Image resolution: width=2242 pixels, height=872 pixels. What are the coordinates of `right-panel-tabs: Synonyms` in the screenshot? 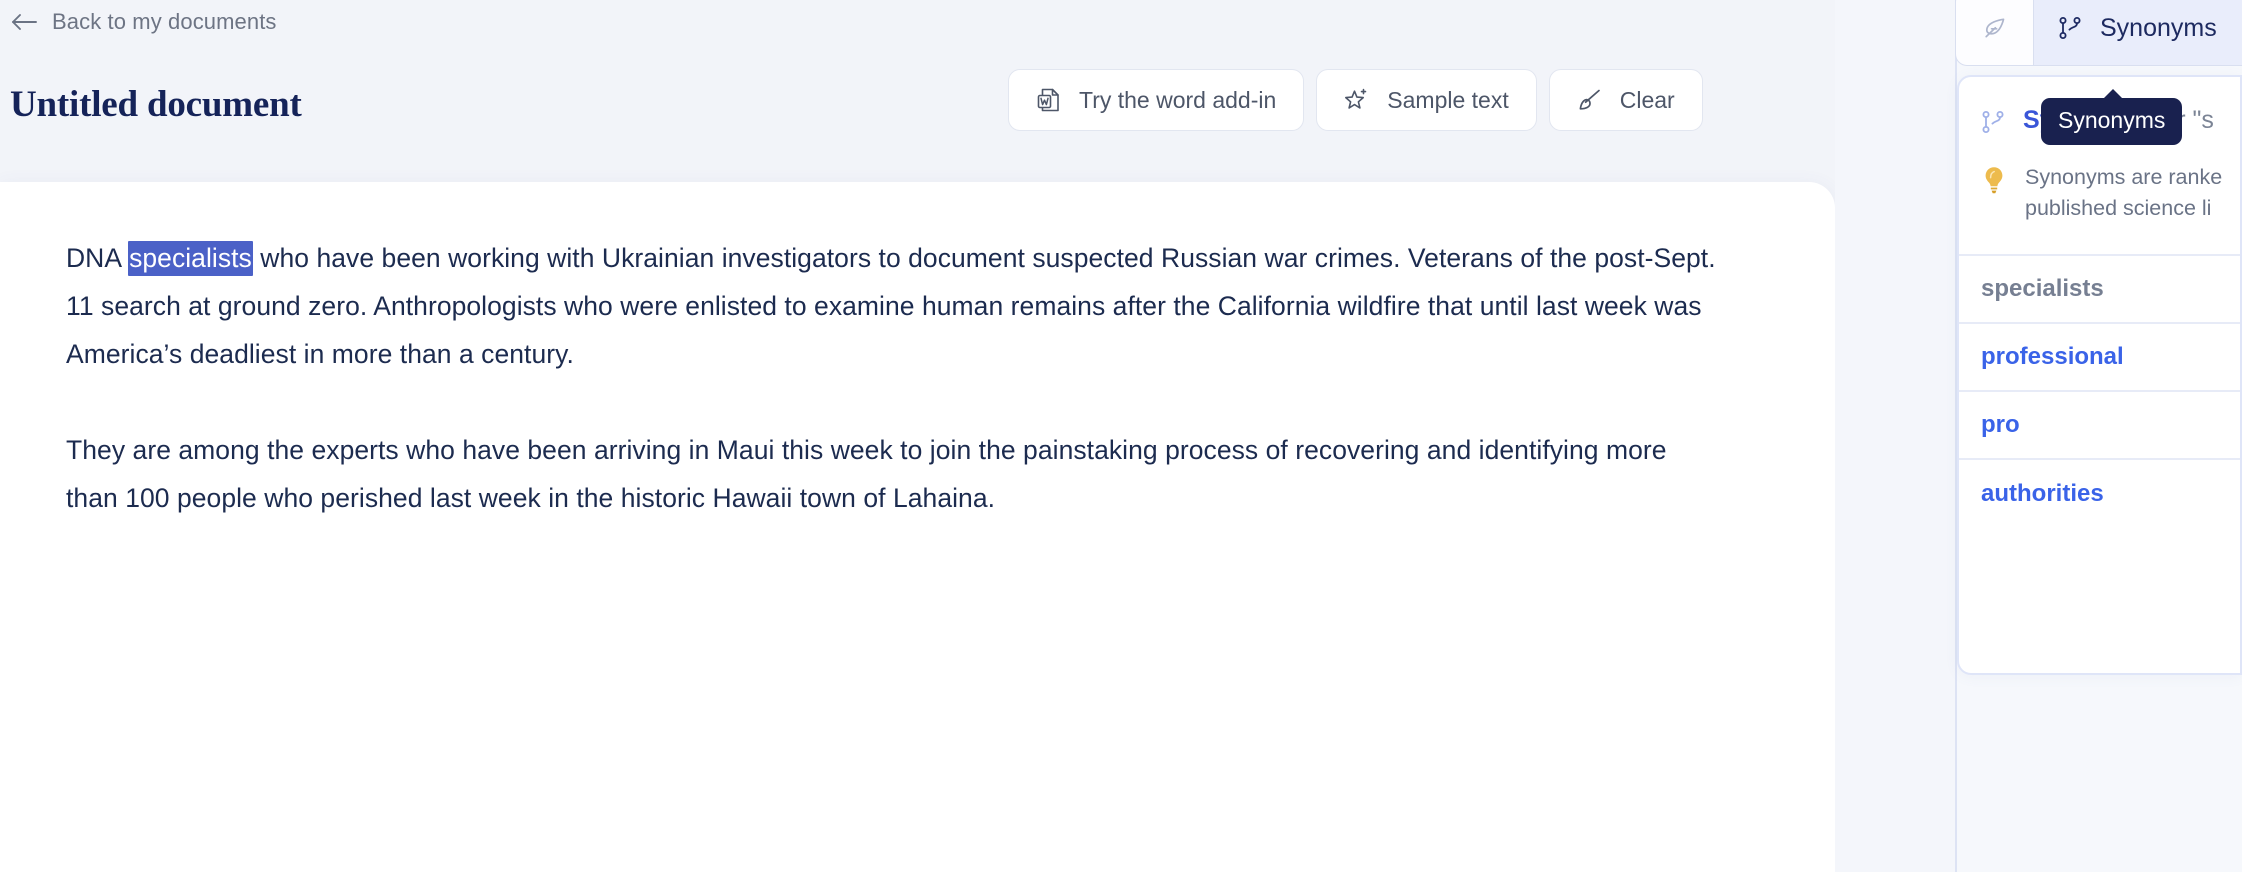 It's located at (2098, 33).